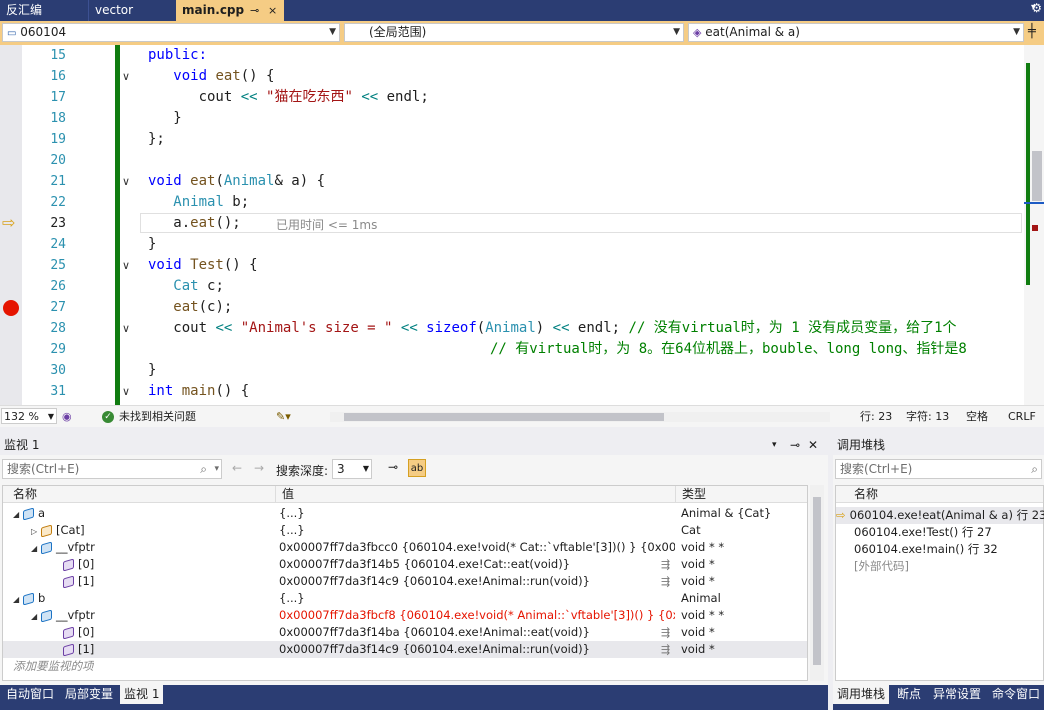 The image size is (1044, 710). Describe the element at coordinates (219, 97) in the screenshot. I see `code-text: cout` at that location.